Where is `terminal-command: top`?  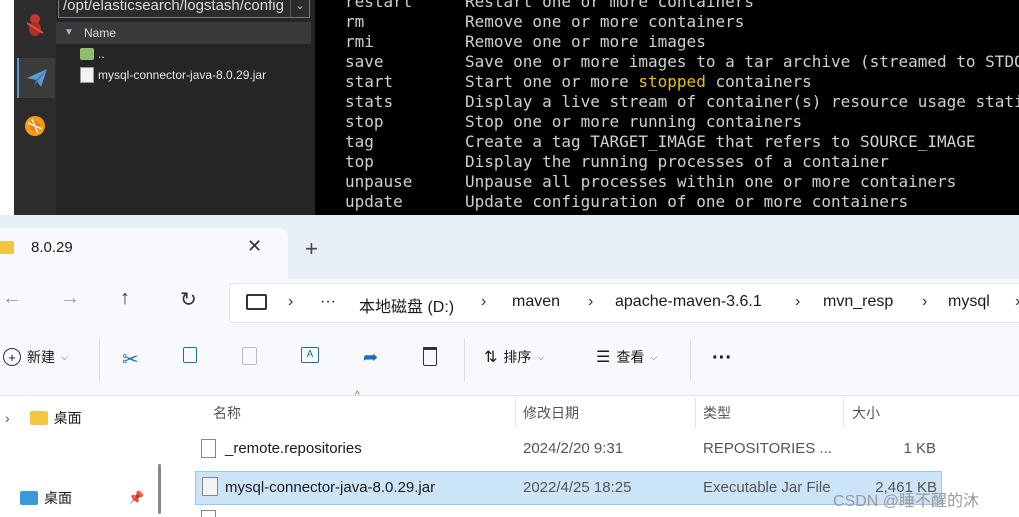
terminal-command: top is located at coordinates (359, 161).